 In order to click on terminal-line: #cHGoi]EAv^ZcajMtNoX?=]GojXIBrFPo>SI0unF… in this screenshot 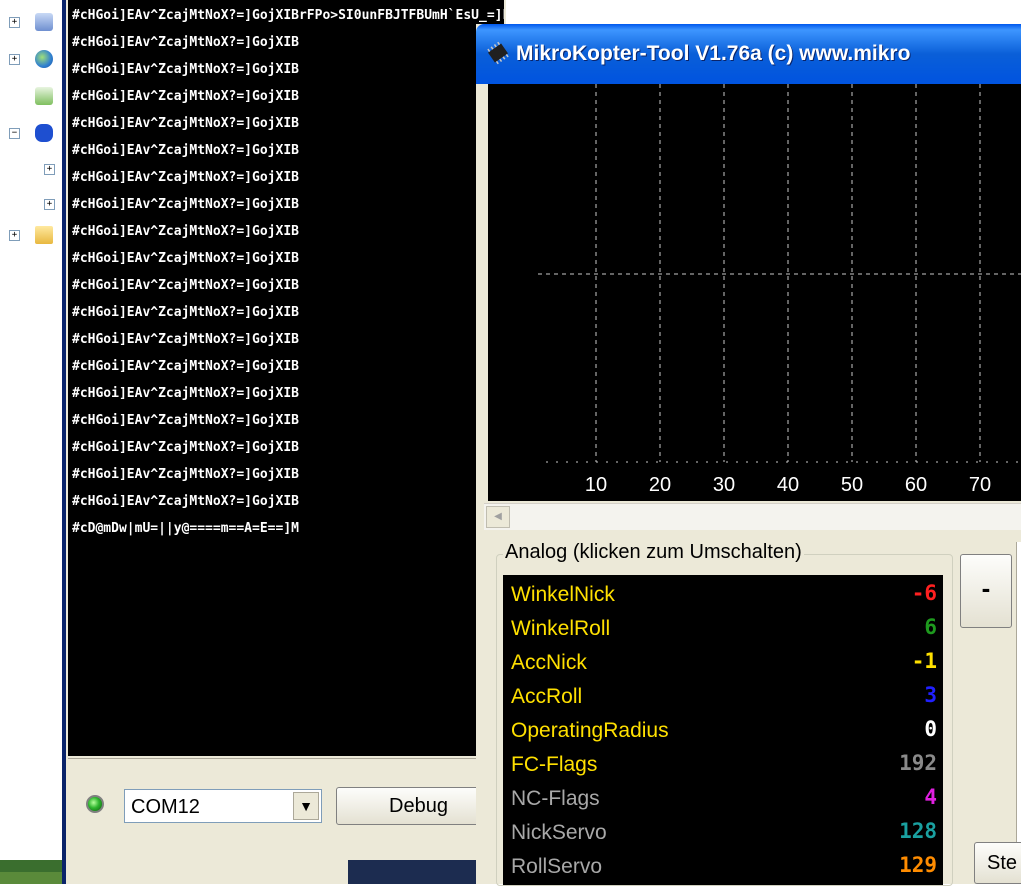, I will do `click(288, 15)`.